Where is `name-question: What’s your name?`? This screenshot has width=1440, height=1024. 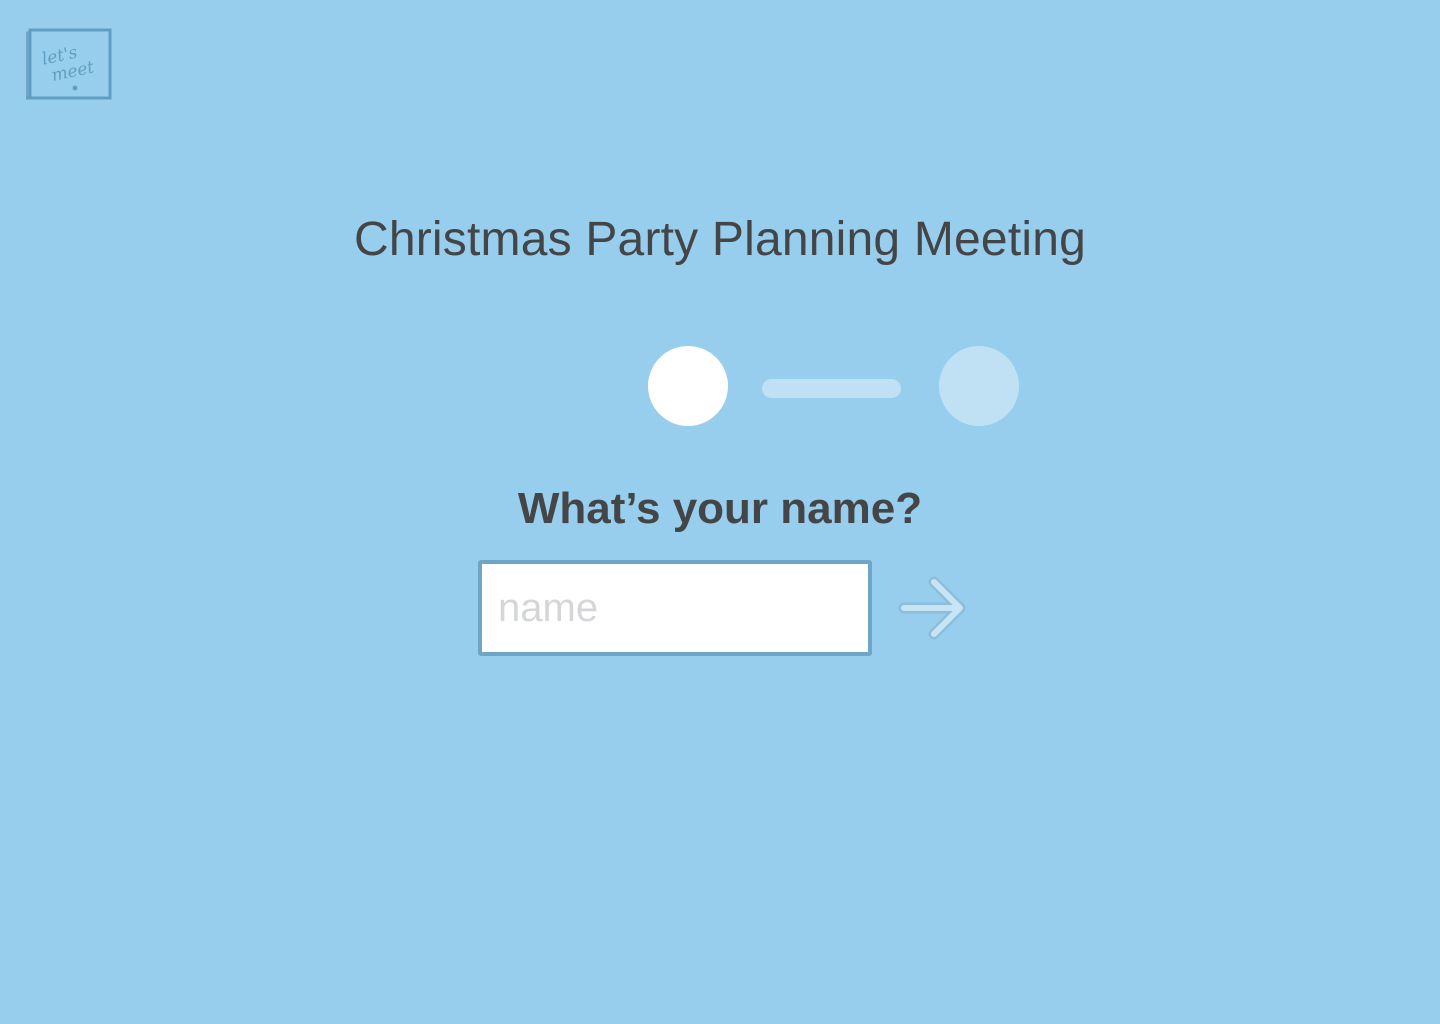 name-question: What’s your name? is located at coordinates (720, 508).